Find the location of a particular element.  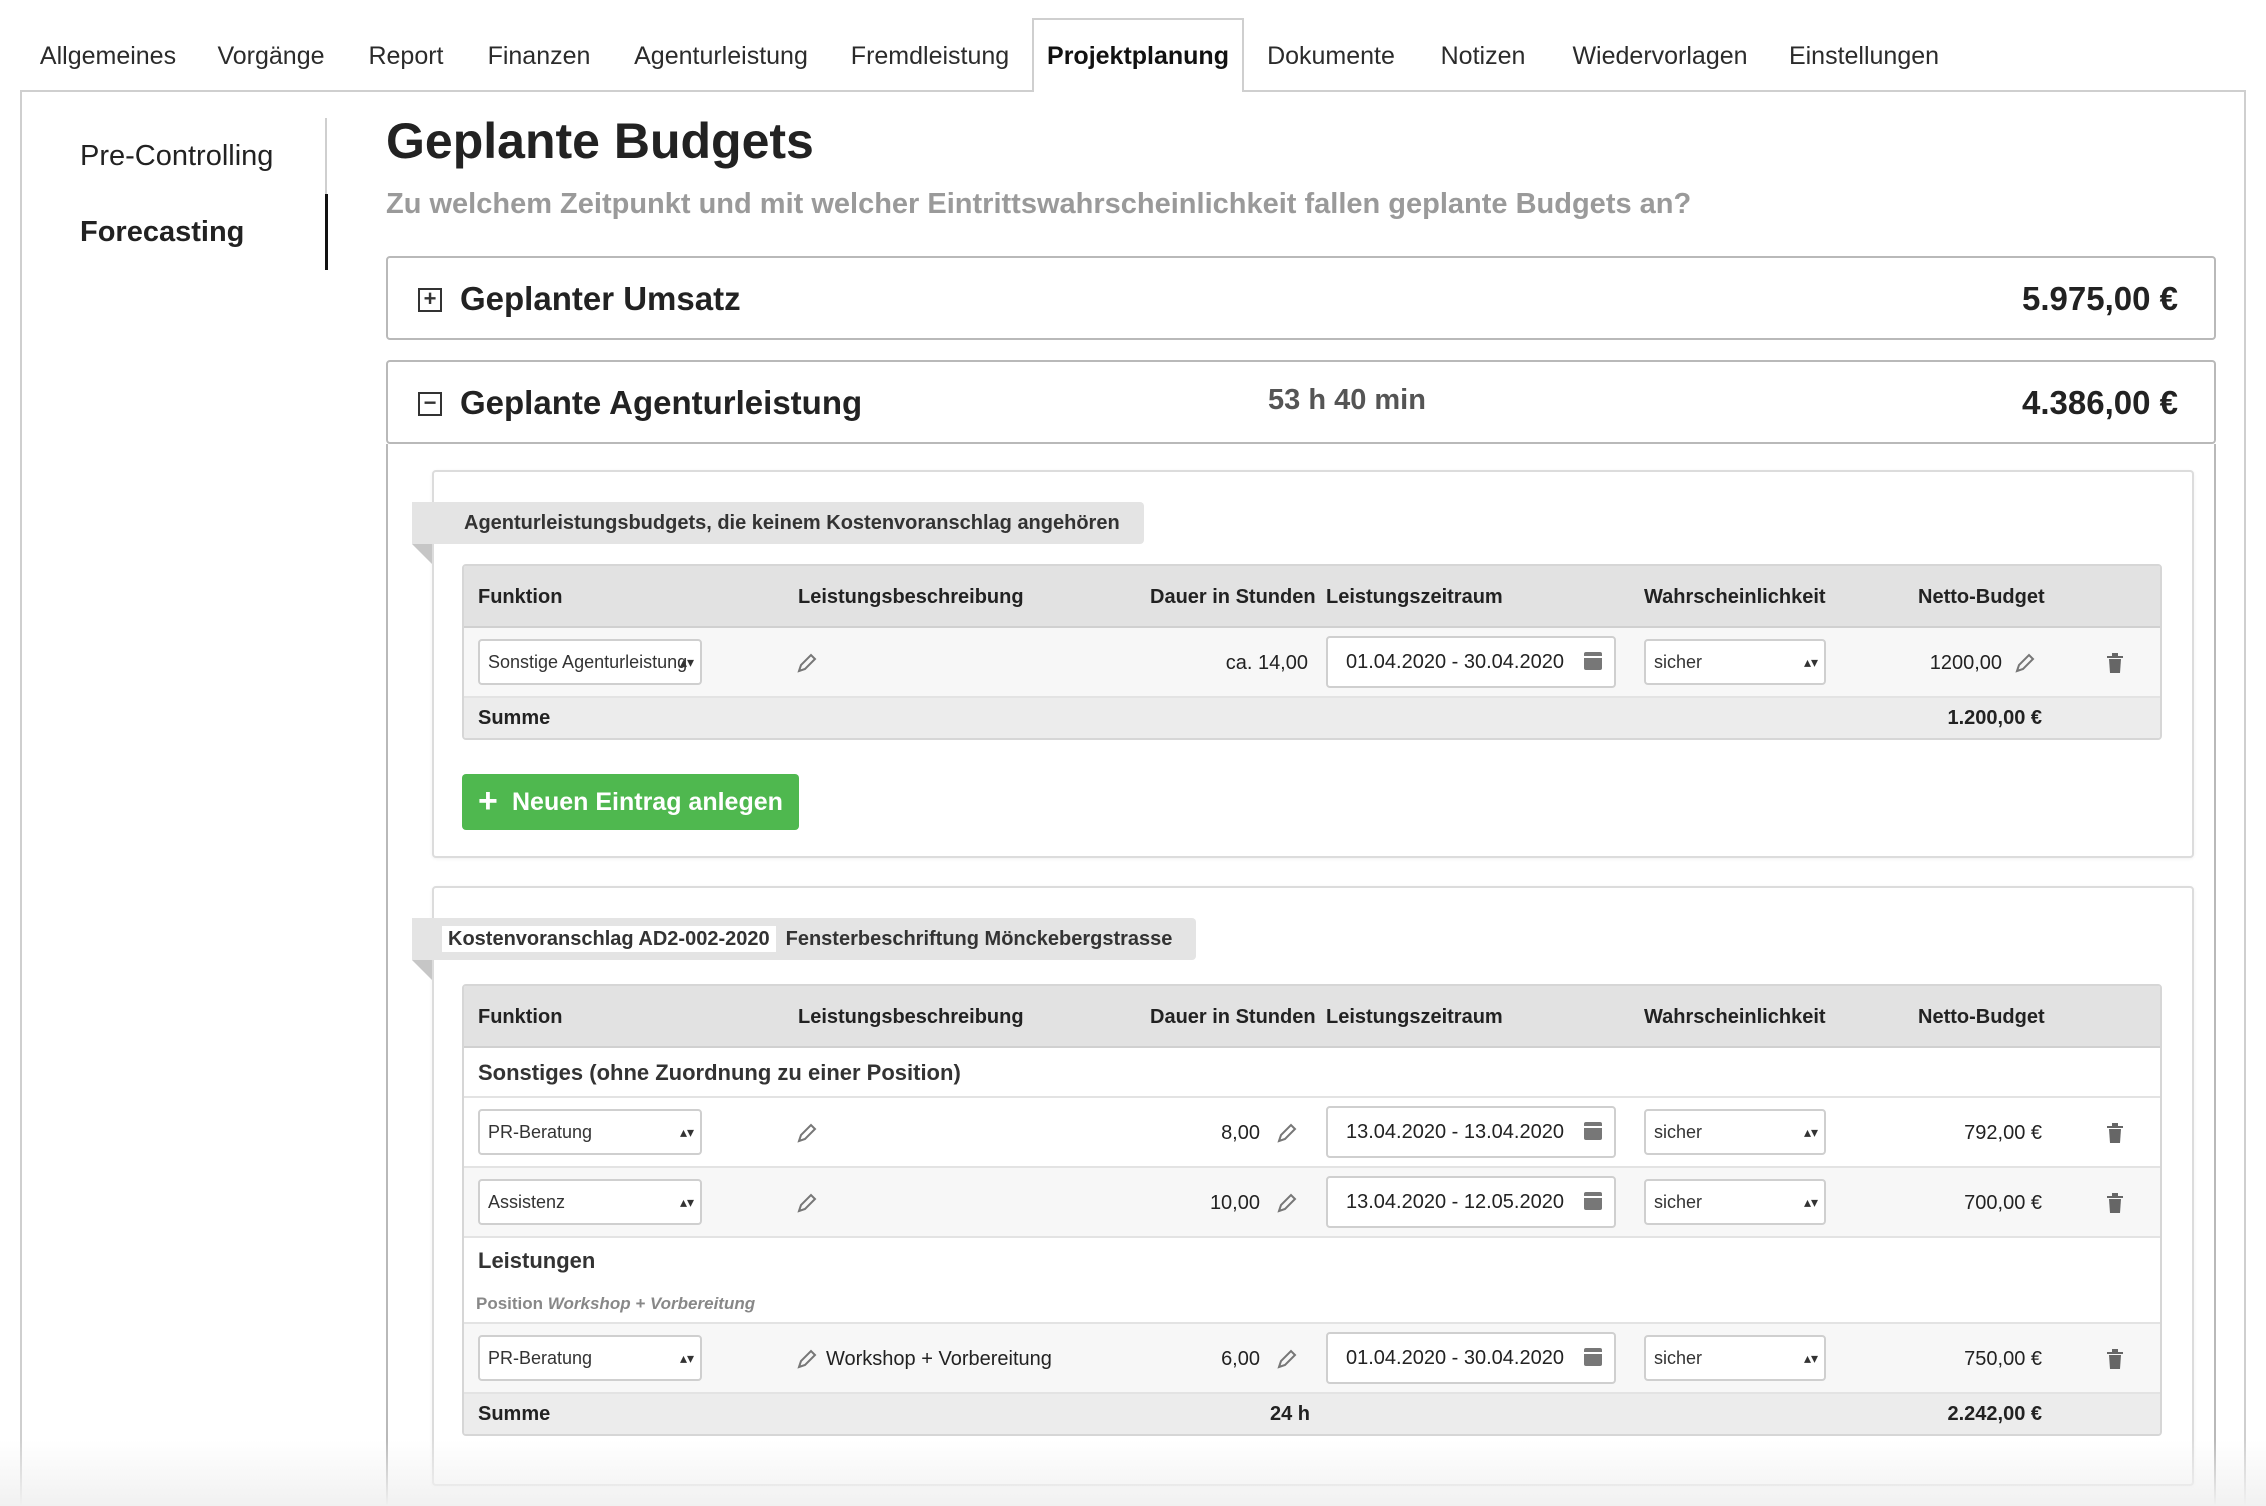

zeitraum-input: 13.04.2020 - 12.05.2020 is located at coordinates (1471, 1202).